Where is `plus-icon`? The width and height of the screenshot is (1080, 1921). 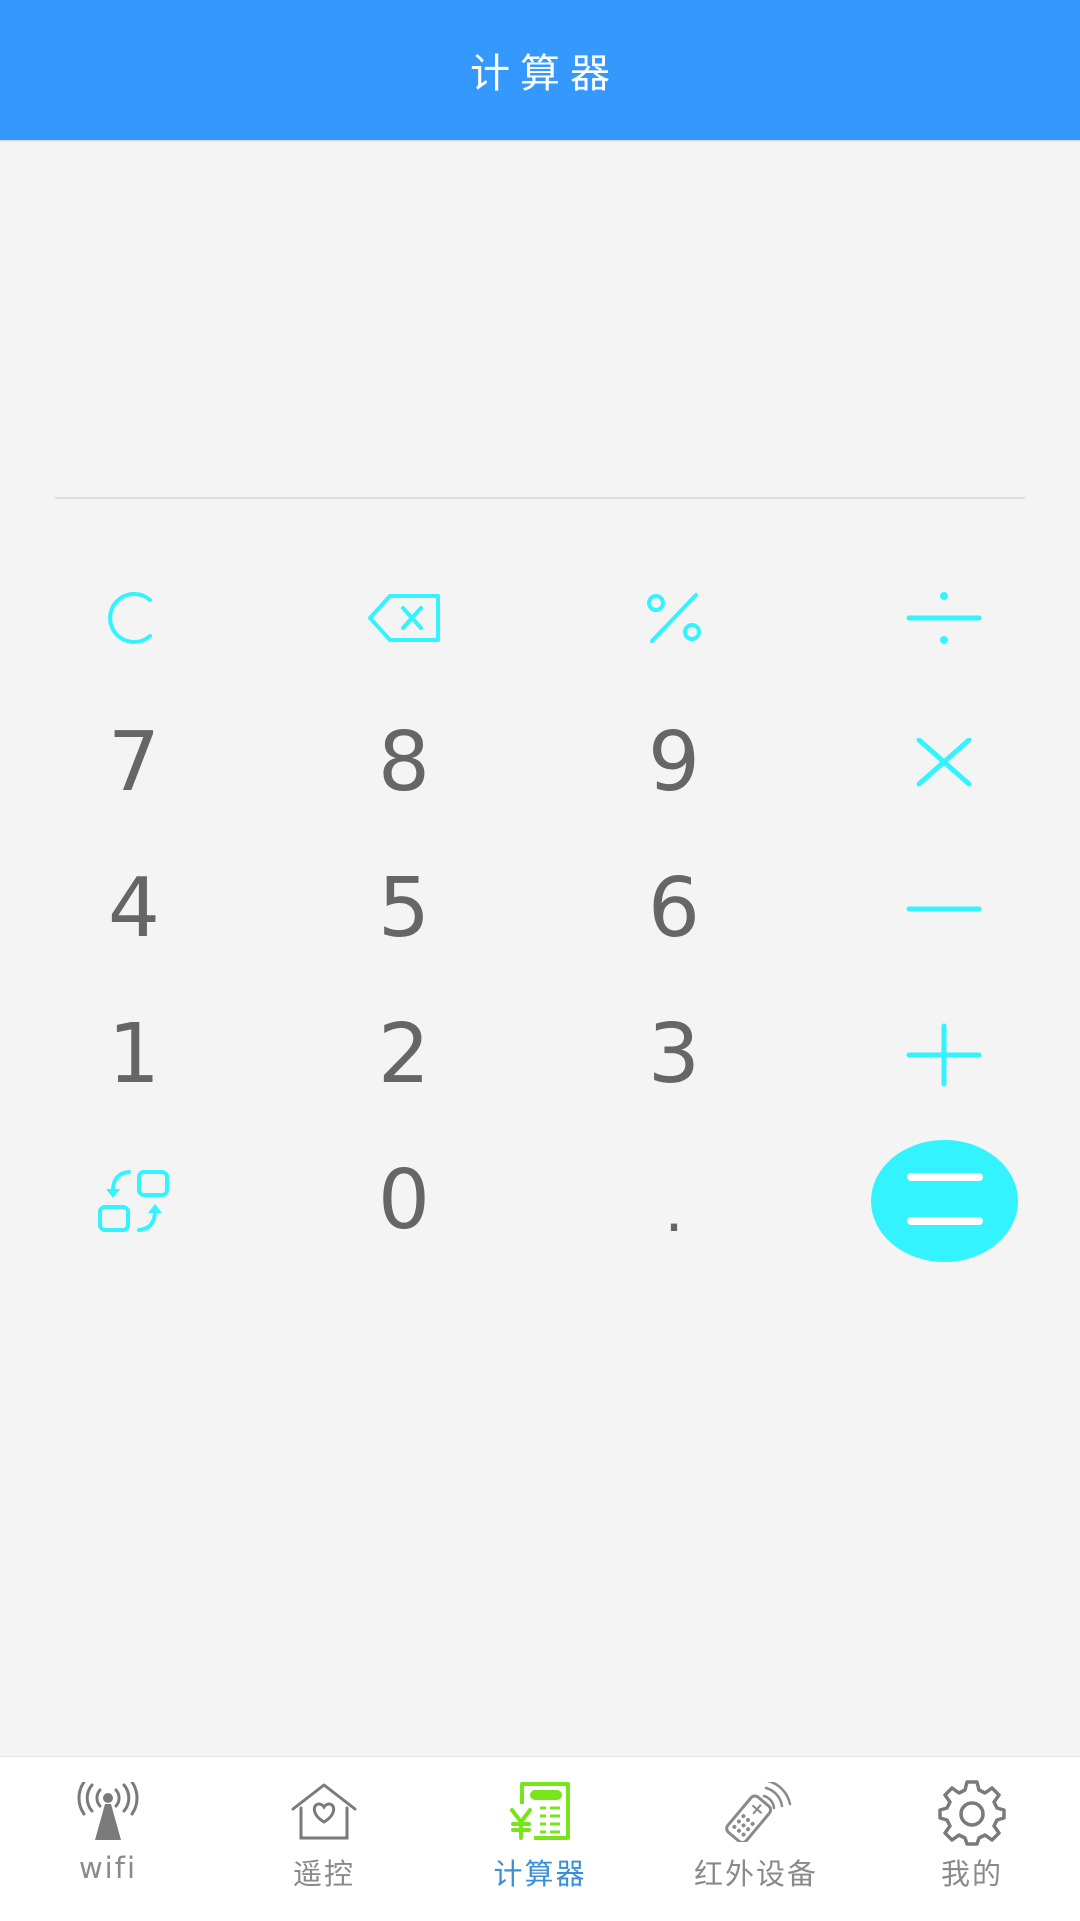 plus-icon is located at coordinates (944, 1055).